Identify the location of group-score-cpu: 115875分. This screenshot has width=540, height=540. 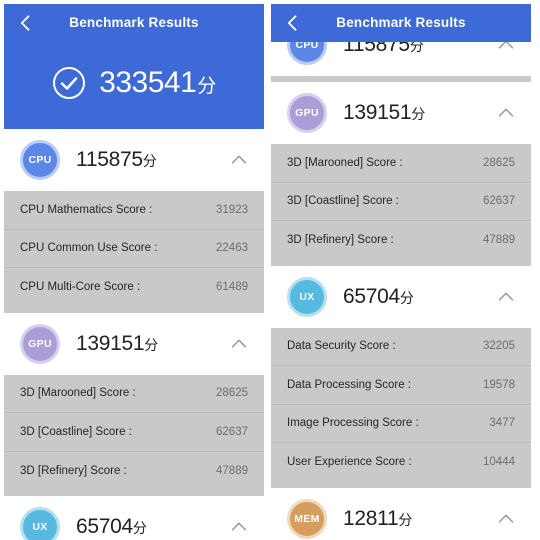
(116, 160).